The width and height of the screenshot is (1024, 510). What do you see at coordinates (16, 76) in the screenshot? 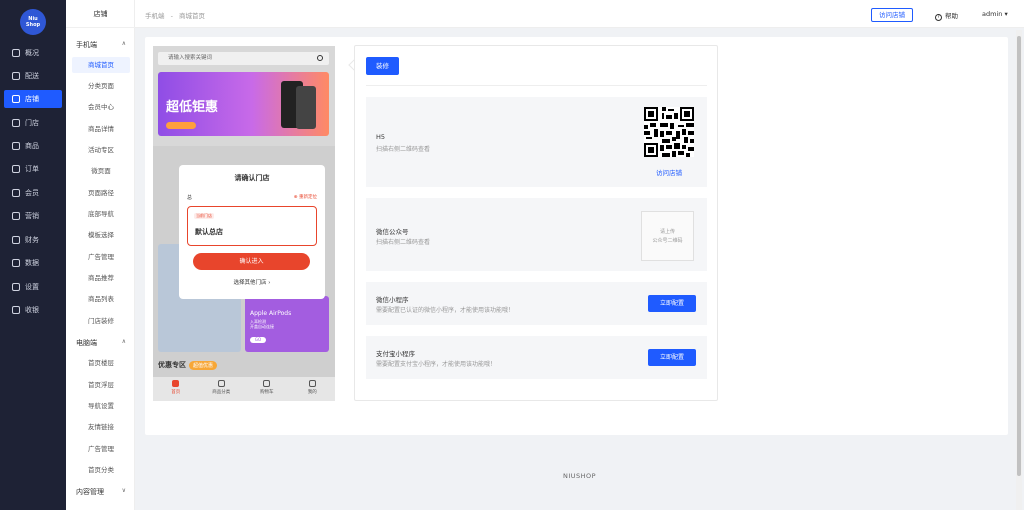
I see `delivery-icon` at bounding box center [16, 76].